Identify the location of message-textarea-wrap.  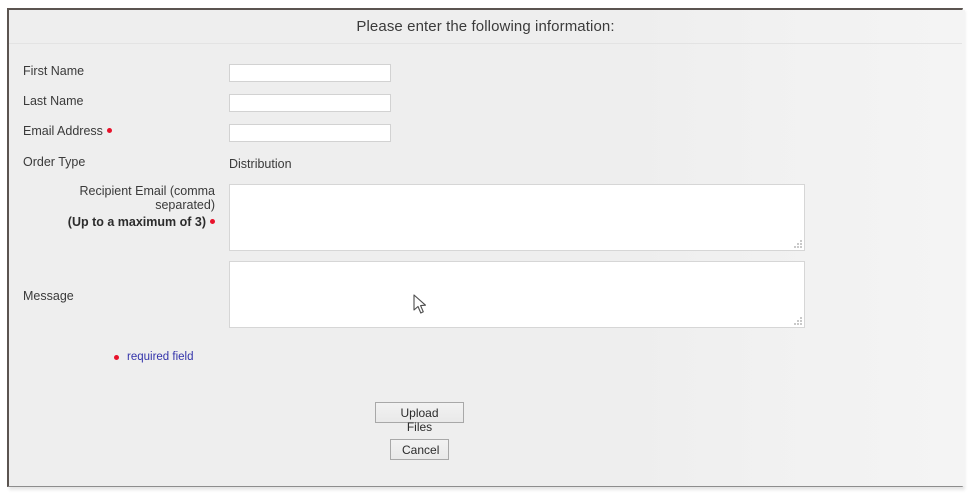
(517, 294).